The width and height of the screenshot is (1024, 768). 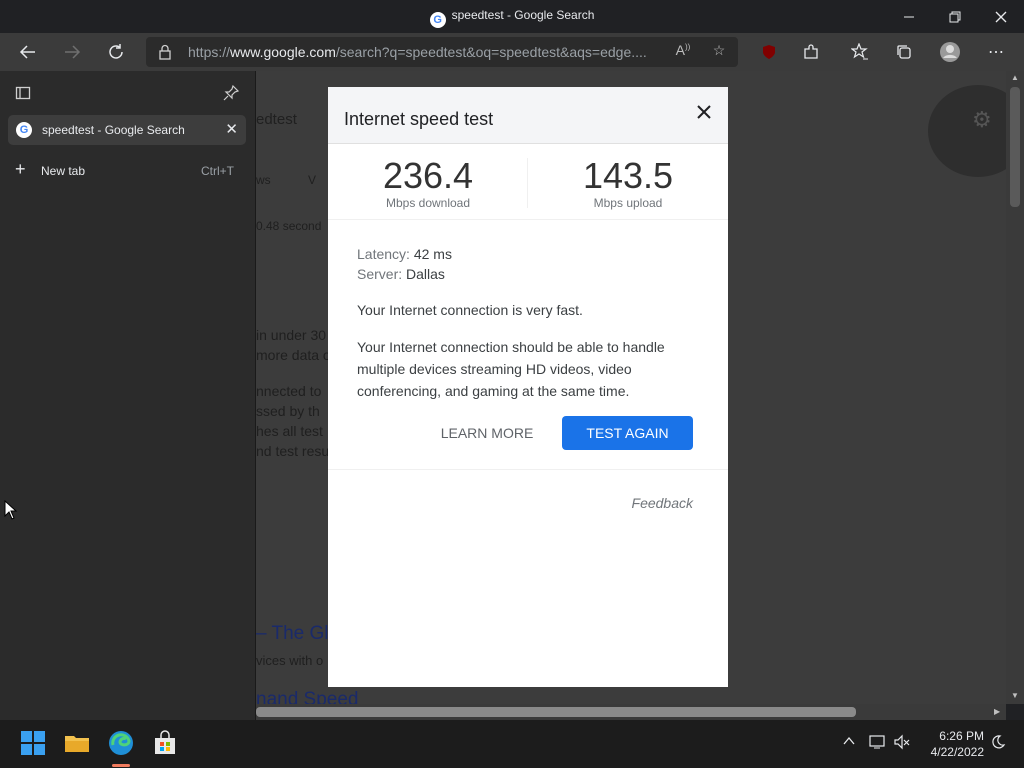 What do you see at coordinates (20, 169) in the screenshot?
I see `plus-icon: +` at bounding box center [20, 169].